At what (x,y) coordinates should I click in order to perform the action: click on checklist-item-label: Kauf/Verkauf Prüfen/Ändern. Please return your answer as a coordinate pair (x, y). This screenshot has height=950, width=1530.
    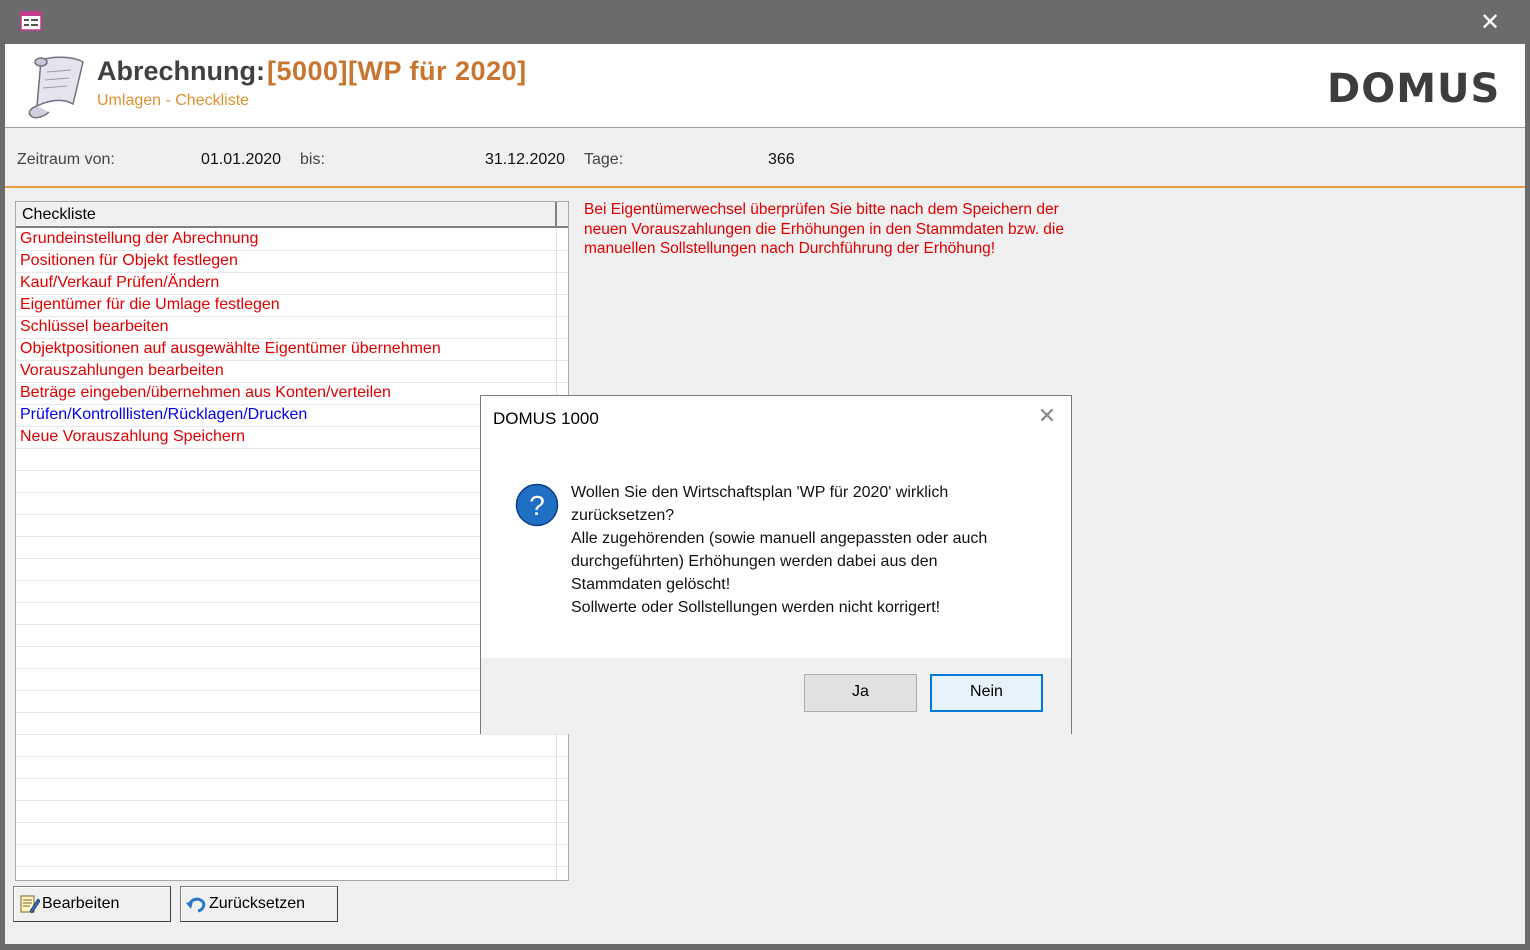
    Looking at the image, I should click on (120, 282).